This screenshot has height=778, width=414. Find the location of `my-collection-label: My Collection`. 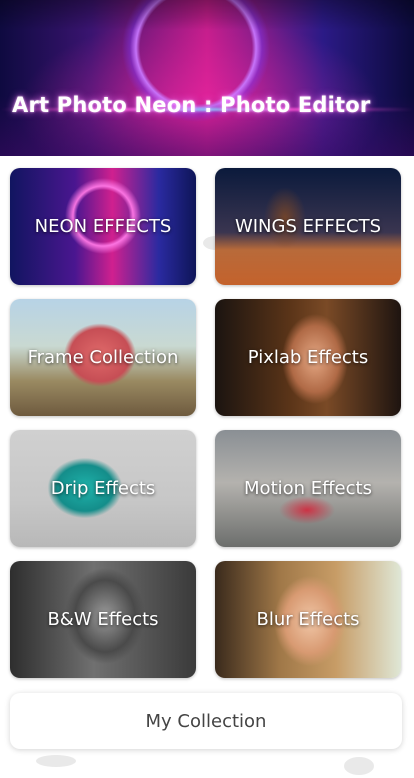

my-collection-label: My Collection is located at coordinates (206, 721).